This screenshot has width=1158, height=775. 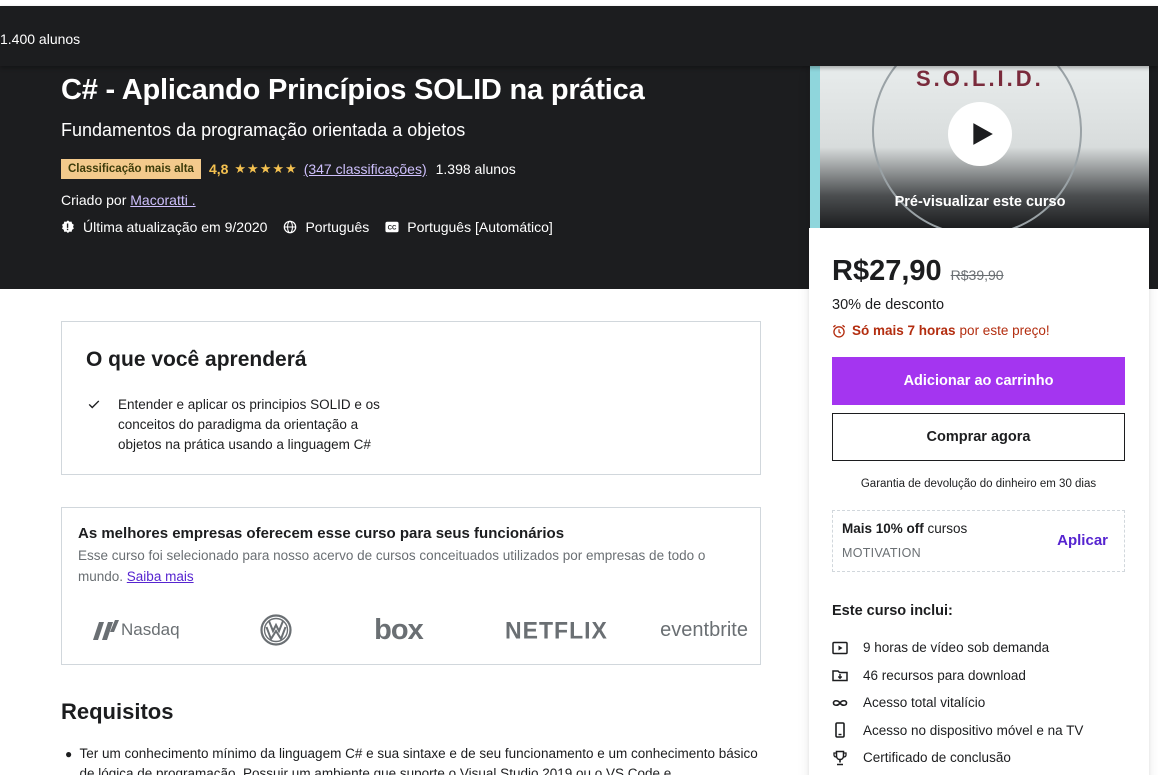 What do you see at coordinates (980, 202) in the screenshot?
I see `preview-label: Pré-visualizar este curso` at bounding box center [980, 202].